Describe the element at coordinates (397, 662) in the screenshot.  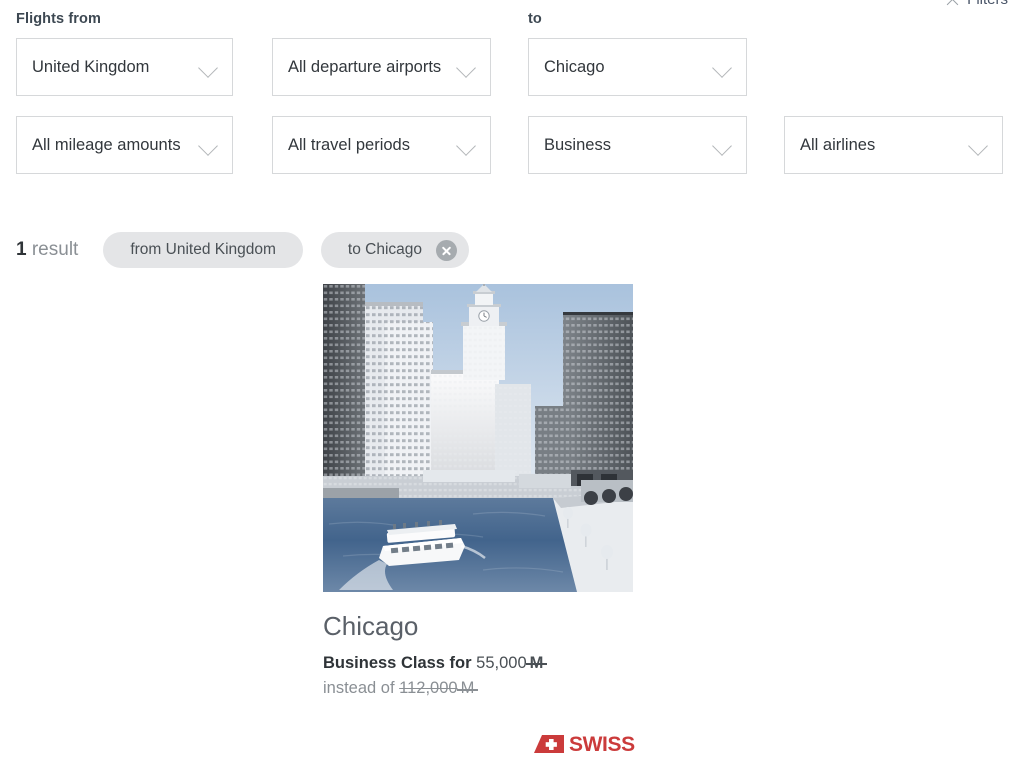
I see `offer-price-prefix: Business Class for` at that location.